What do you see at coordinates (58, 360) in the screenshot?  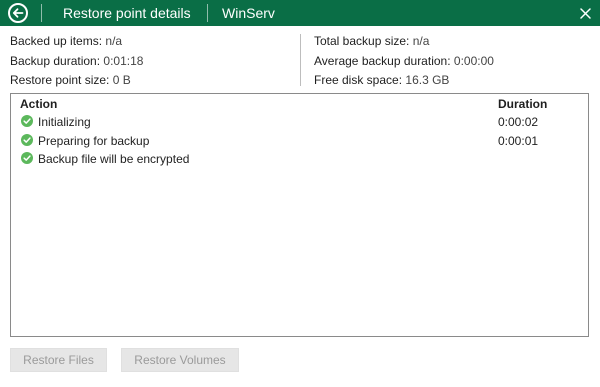 I see `restore-files-button: Restore Files` at bounding box center [58, 360].